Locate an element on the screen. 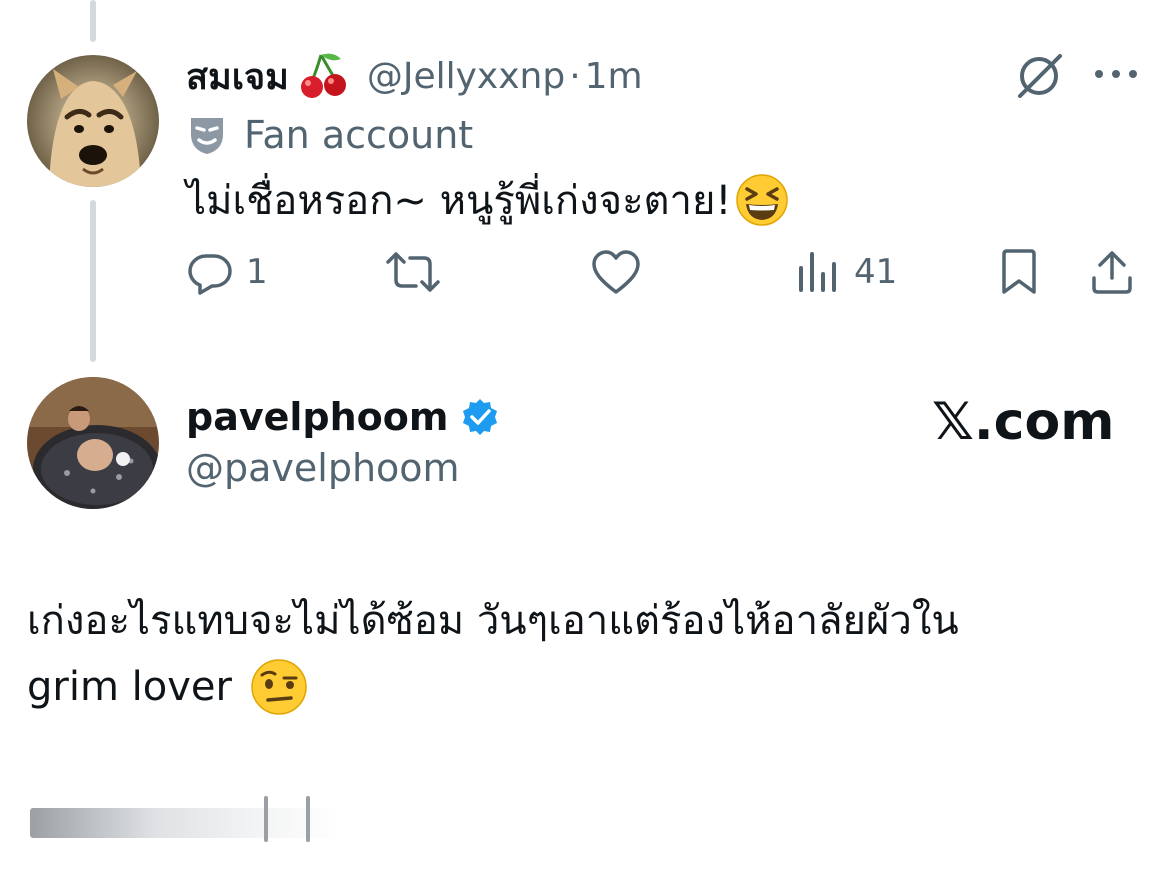 The image size is (1170, 869). bookmark-button is located at coordinates (1019, 272).